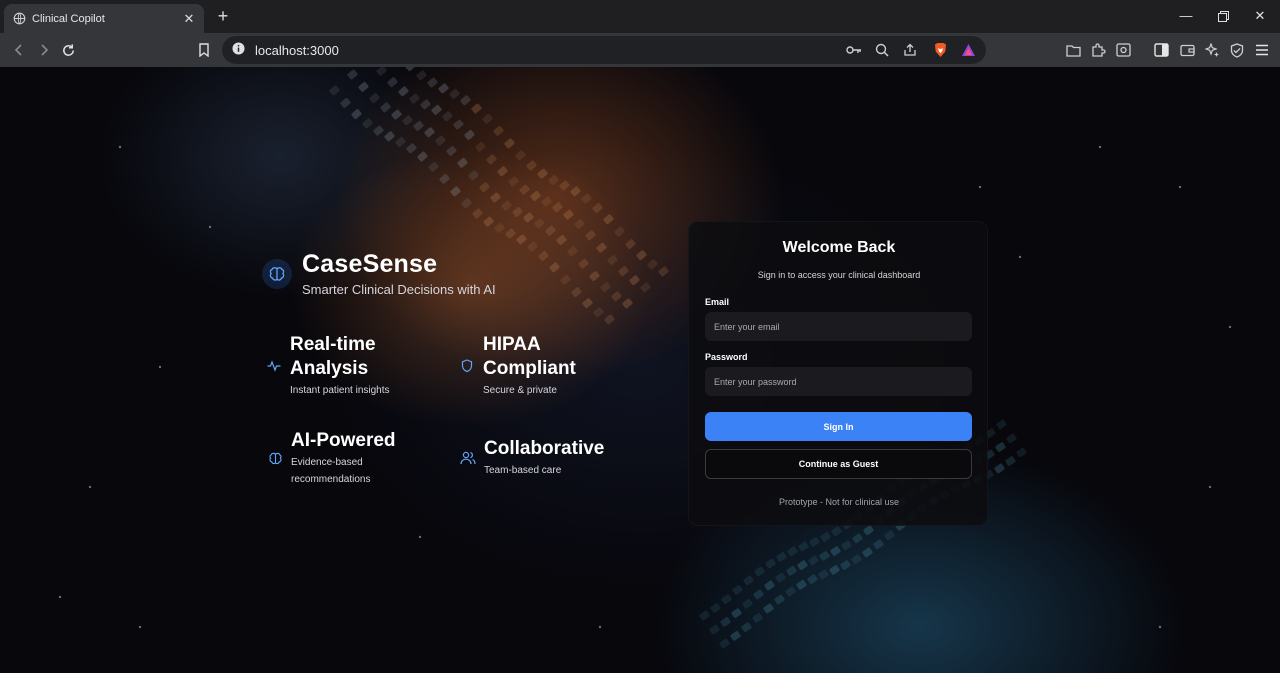 Image resolution: width=1280 pixels, height=673 pixels. Describe the element at coordinates (399, 289) in the screenshot. I see `brand-tagline: Smarter Clinical Decisions with AI` at that location.